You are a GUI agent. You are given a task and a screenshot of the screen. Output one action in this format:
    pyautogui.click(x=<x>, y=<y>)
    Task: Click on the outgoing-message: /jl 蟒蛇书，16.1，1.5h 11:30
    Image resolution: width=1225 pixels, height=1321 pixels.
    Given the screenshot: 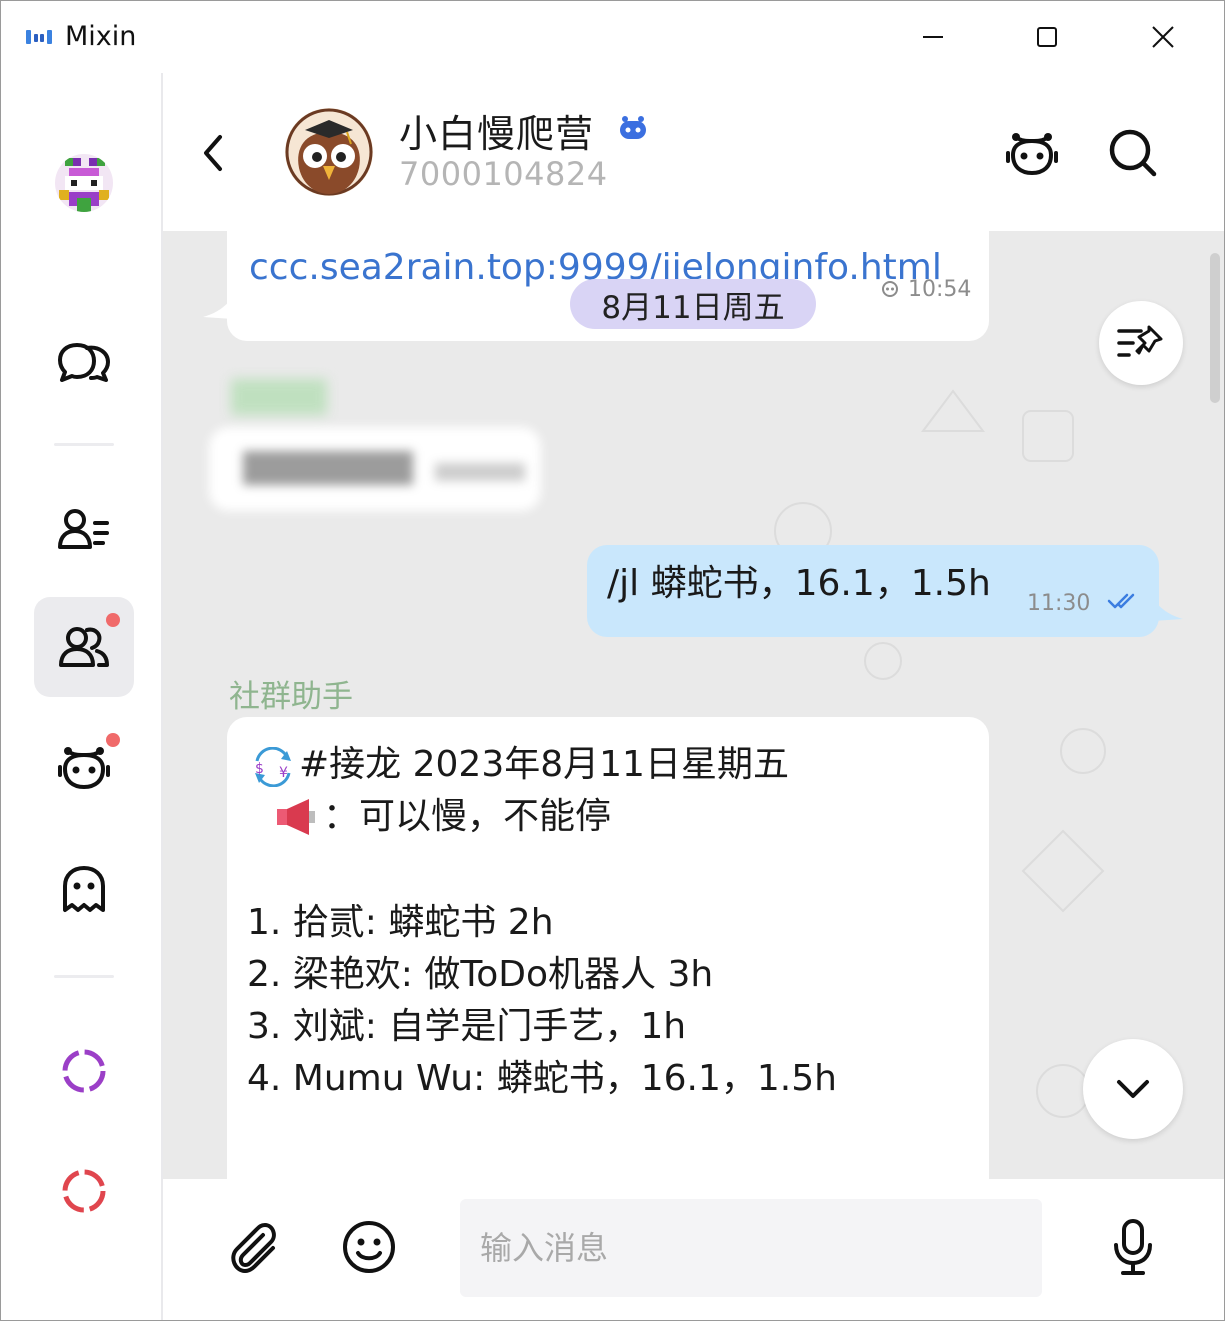 What is the action you would take?
    pyautogui.click(x=873, y=591)
    